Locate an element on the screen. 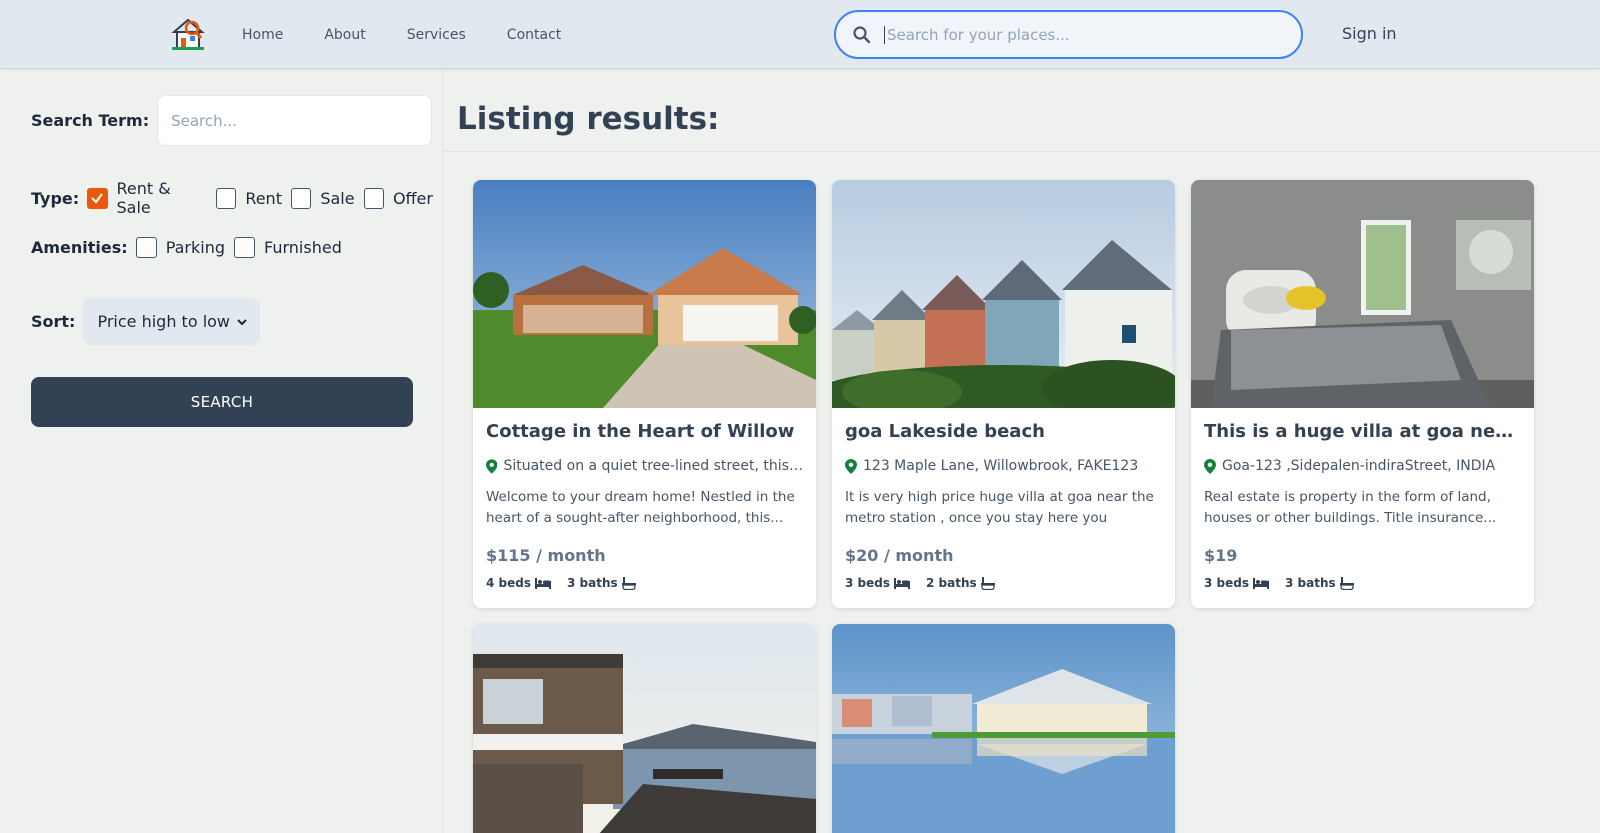 Image resolution: width=1600 pixels, height=833 pixels. search-term-input is located at coordinates (295, 120).